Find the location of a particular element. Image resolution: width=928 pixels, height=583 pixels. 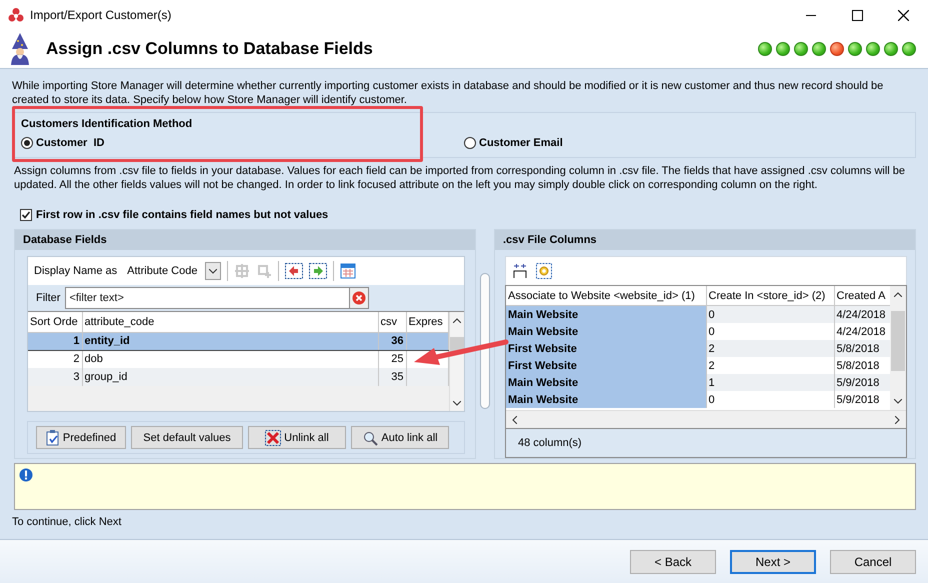

table-cell: 36 is located at coordinates (392, 341).